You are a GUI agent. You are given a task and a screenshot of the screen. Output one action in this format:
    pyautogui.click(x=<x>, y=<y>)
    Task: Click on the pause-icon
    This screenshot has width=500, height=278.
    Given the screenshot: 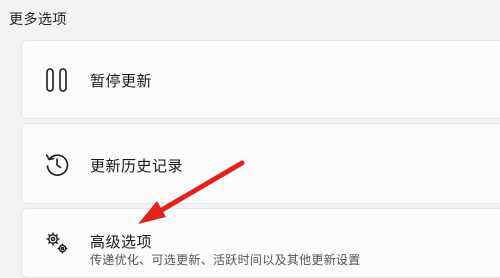 What is the action you would take?
    pyautogui.click(x=57, y=80)
    